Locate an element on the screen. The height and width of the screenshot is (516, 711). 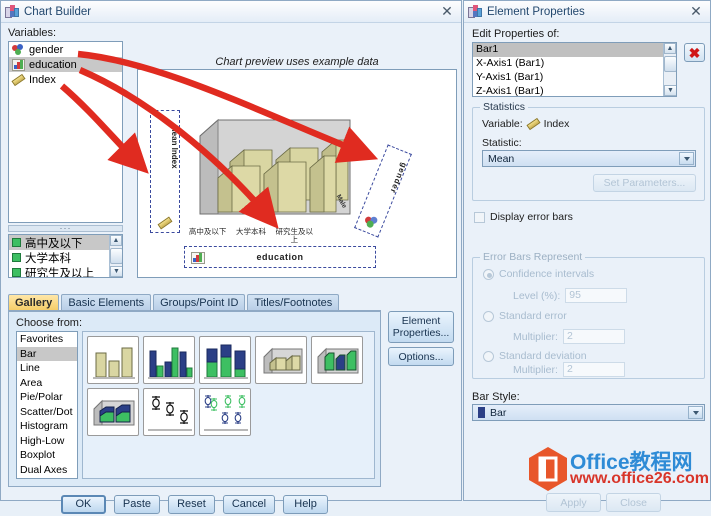
delete-element-button: ✖ is located at coordinates (694, 52).